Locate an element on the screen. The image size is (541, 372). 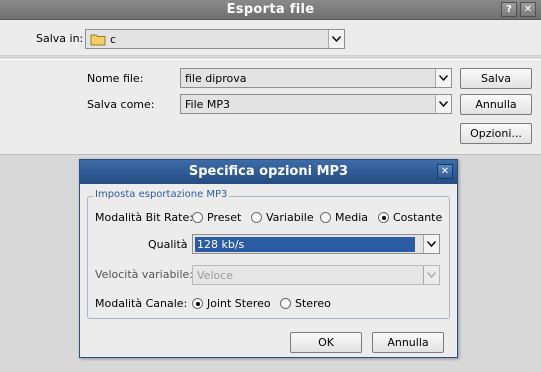
close-window-button: ✕ is located at coordinates (528, 9).